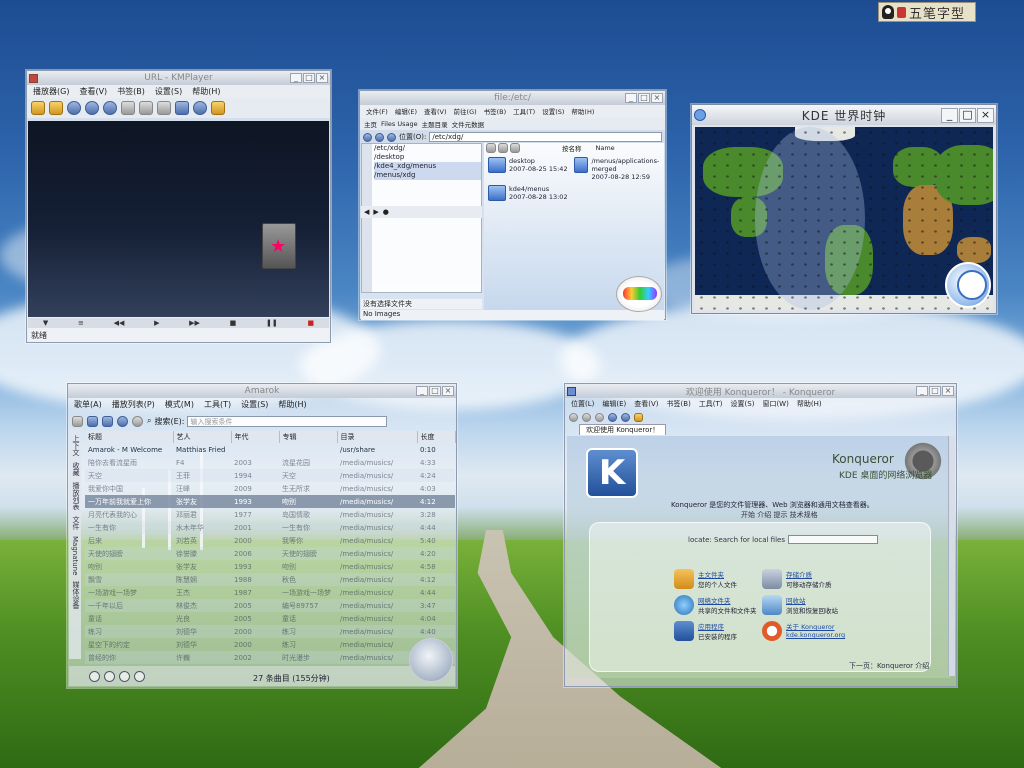 Image resolution: width=1024 pixels, height=768 pixels. What do you see at coordinates (270, 592) in the screenshot?
I see `table-row: 一场游戏一场梦 王杰 1987 一场游戏一场梦/media/musics/4:44` at bounding box center [270, 592].